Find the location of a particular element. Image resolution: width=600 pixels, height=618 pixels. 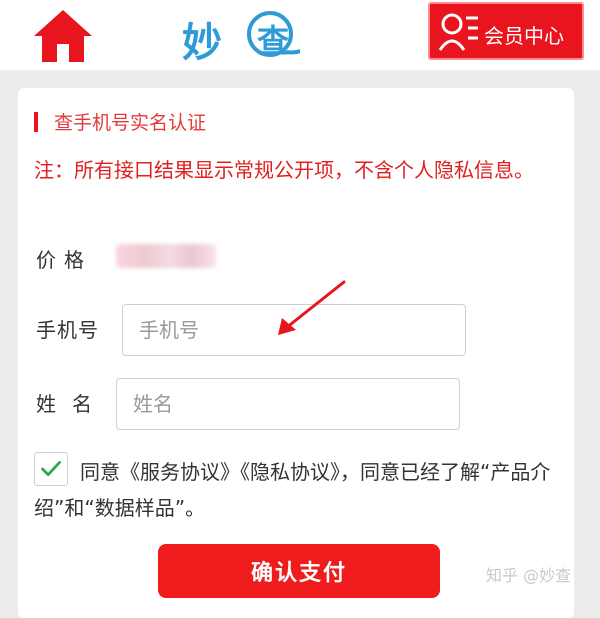

logo-circle-char: 查 is located at coordinates (272, 41).